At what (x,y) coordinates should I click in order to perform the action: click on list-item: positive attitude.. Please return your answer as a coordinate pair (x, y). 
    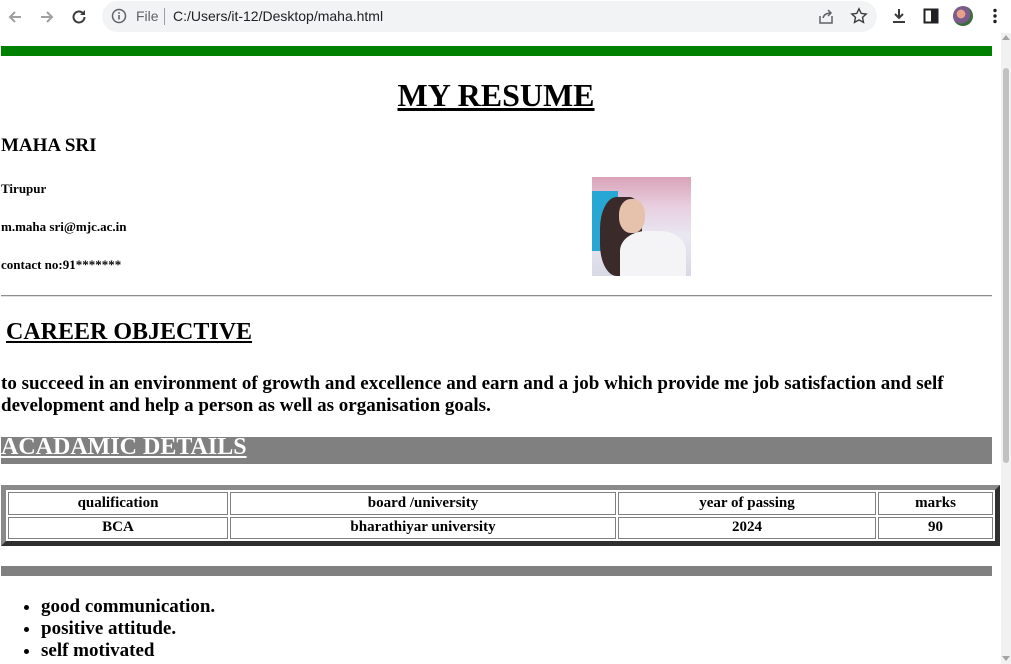
    Looking at the image, I should click on (128, 629).